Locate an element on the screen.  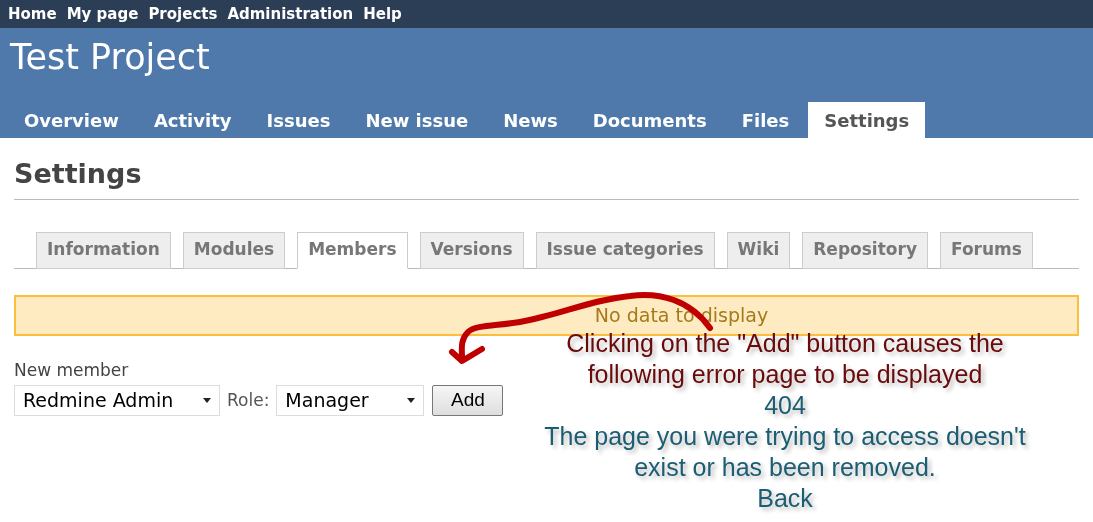
back-text: Back is located at coordinates (785, 498).